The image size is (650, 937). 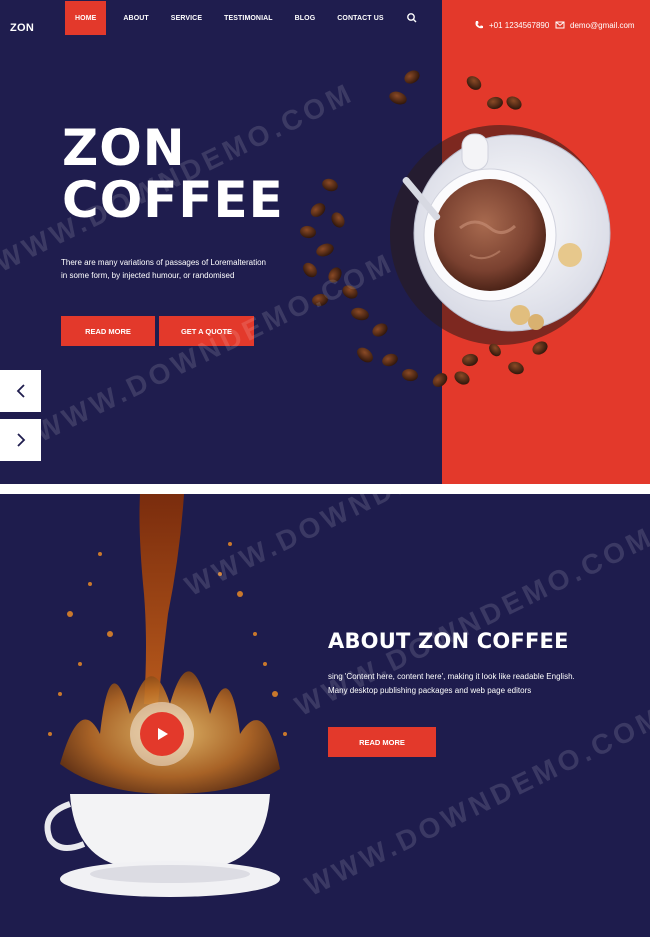 I want to click on about-title: ABOUT ZON COFFEE, so click(x=448, y=641).